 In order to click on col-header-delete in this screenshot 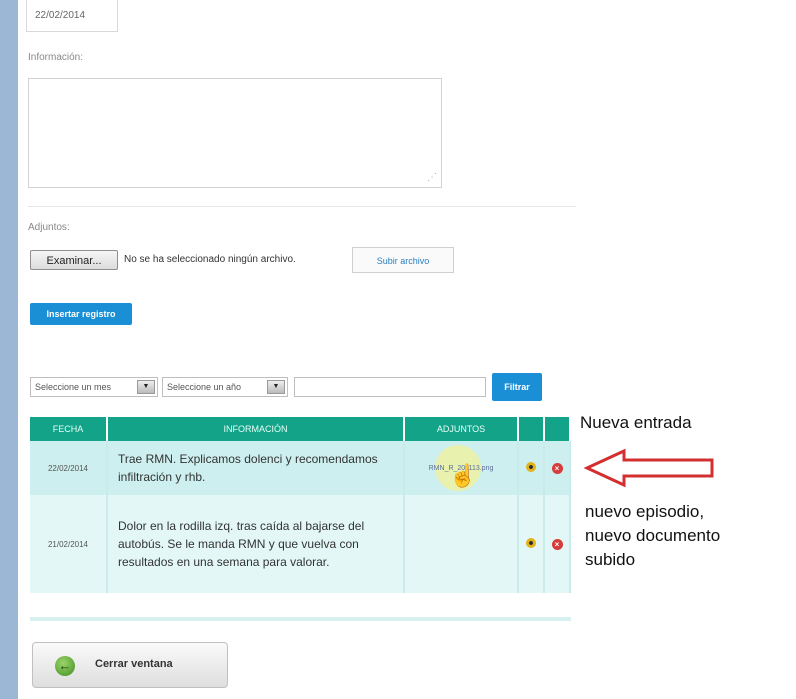, I will do `click(557, 429)`.